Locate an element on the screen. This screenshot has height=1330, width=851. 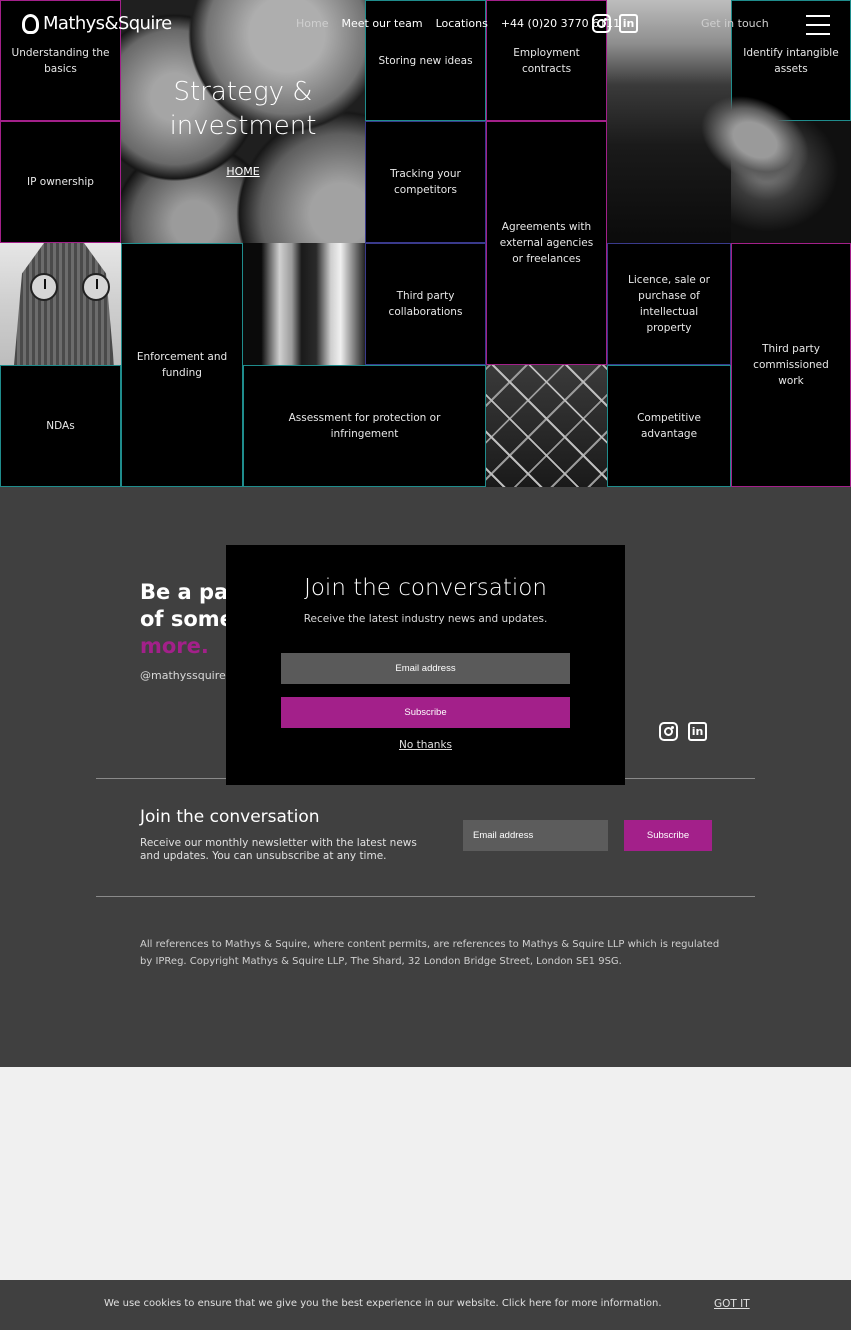
modal-email-input is located at coordinates (425, 668).